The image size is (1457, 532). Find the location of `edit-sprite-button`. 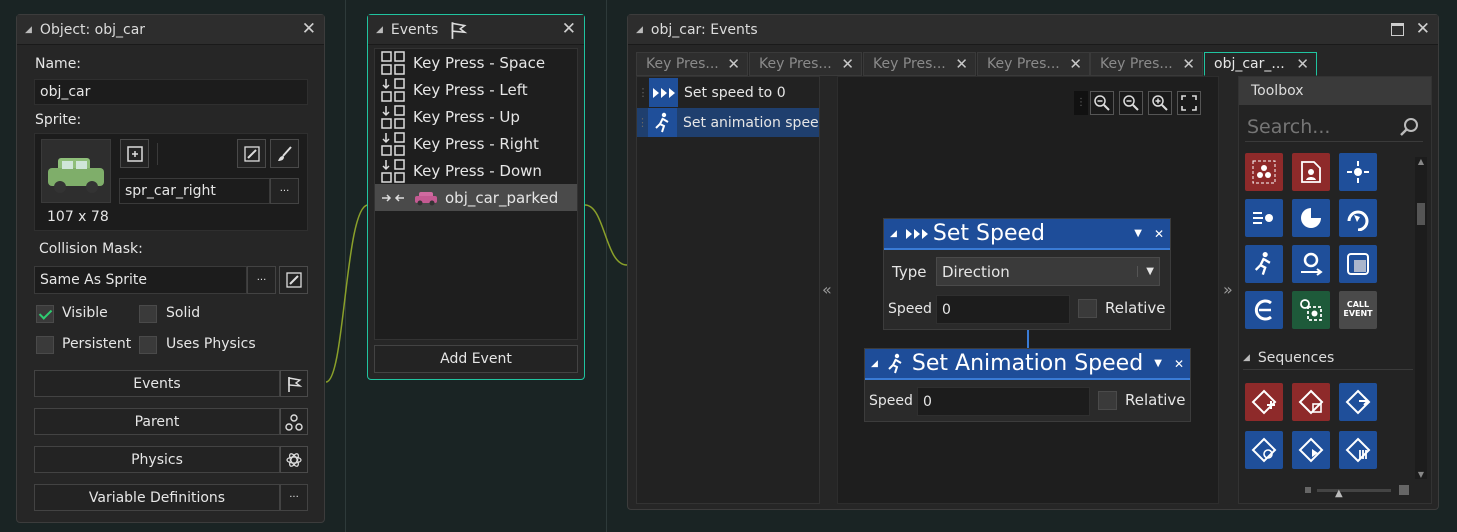

edit-sprite-button is located at coordinates (251, 153).